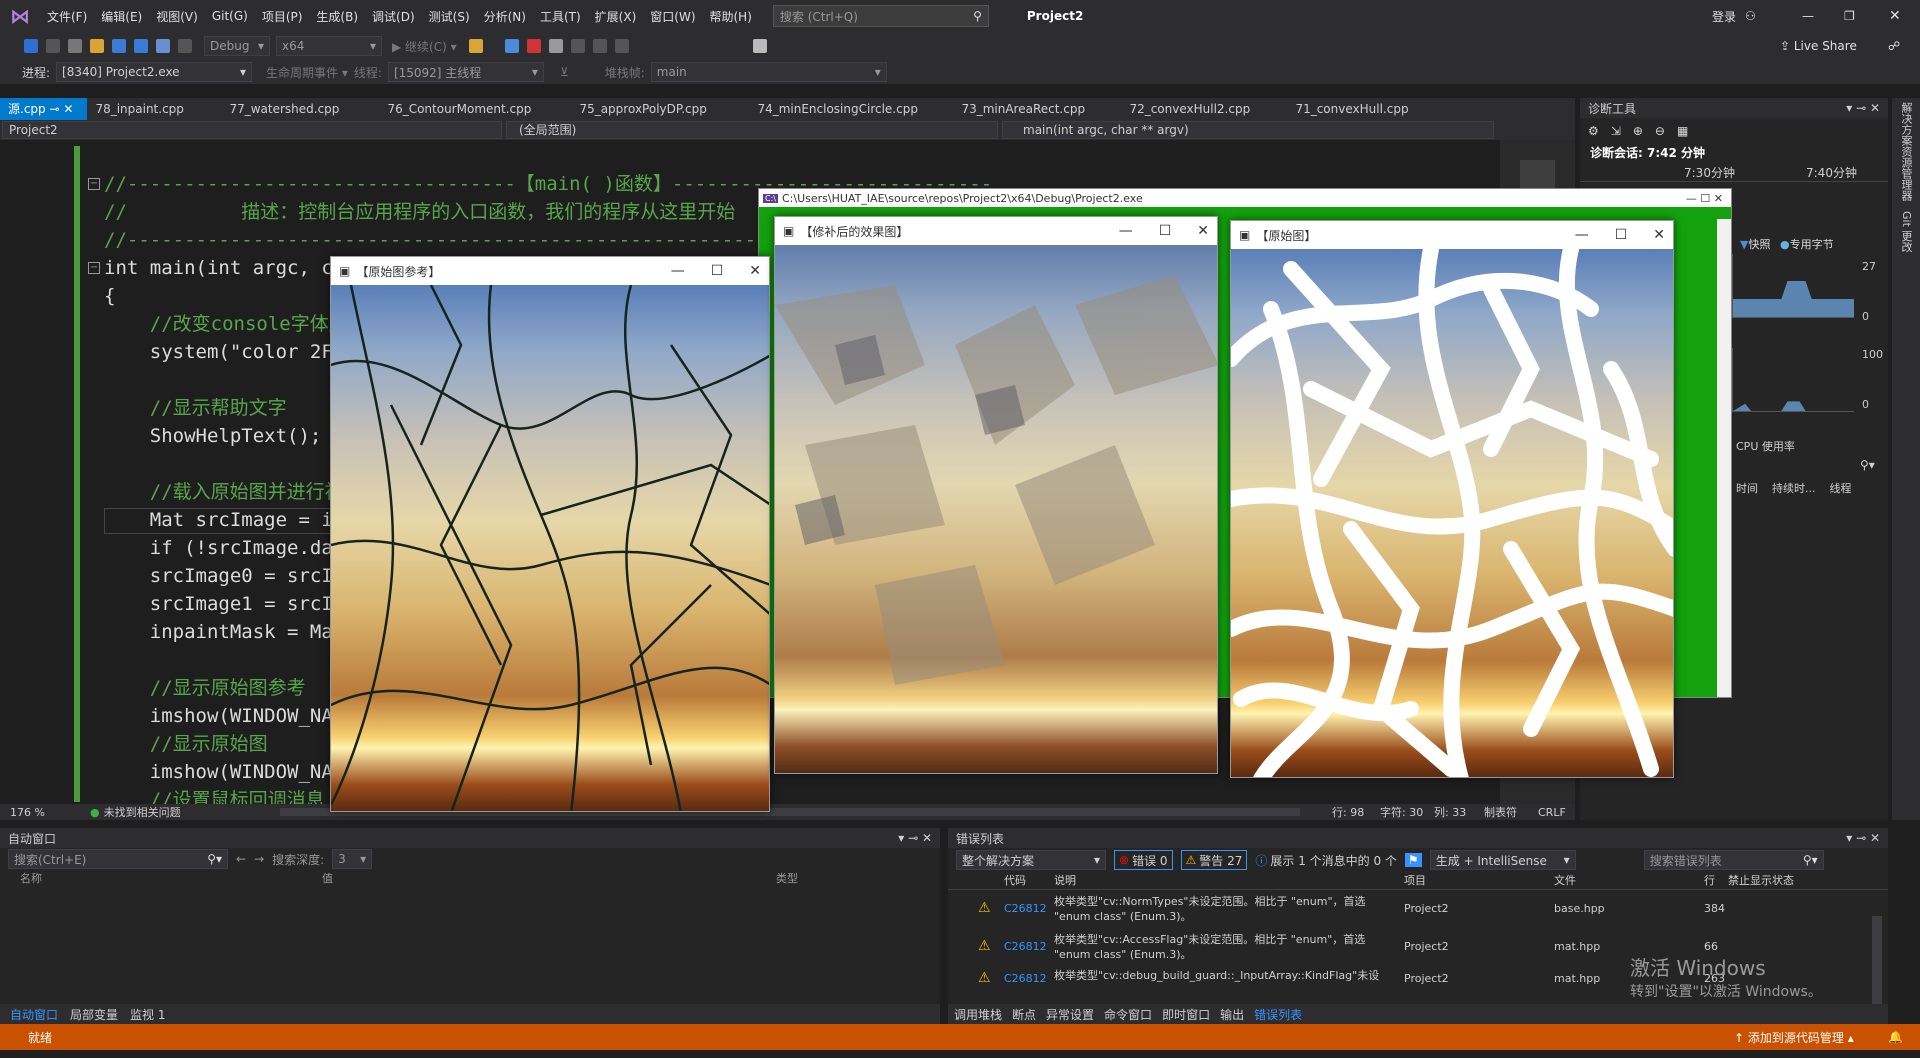  What do you see at coordinates (1808, 16) in the screenshot?
I see `minimize-button: —` at bounding box center [1808, 16].